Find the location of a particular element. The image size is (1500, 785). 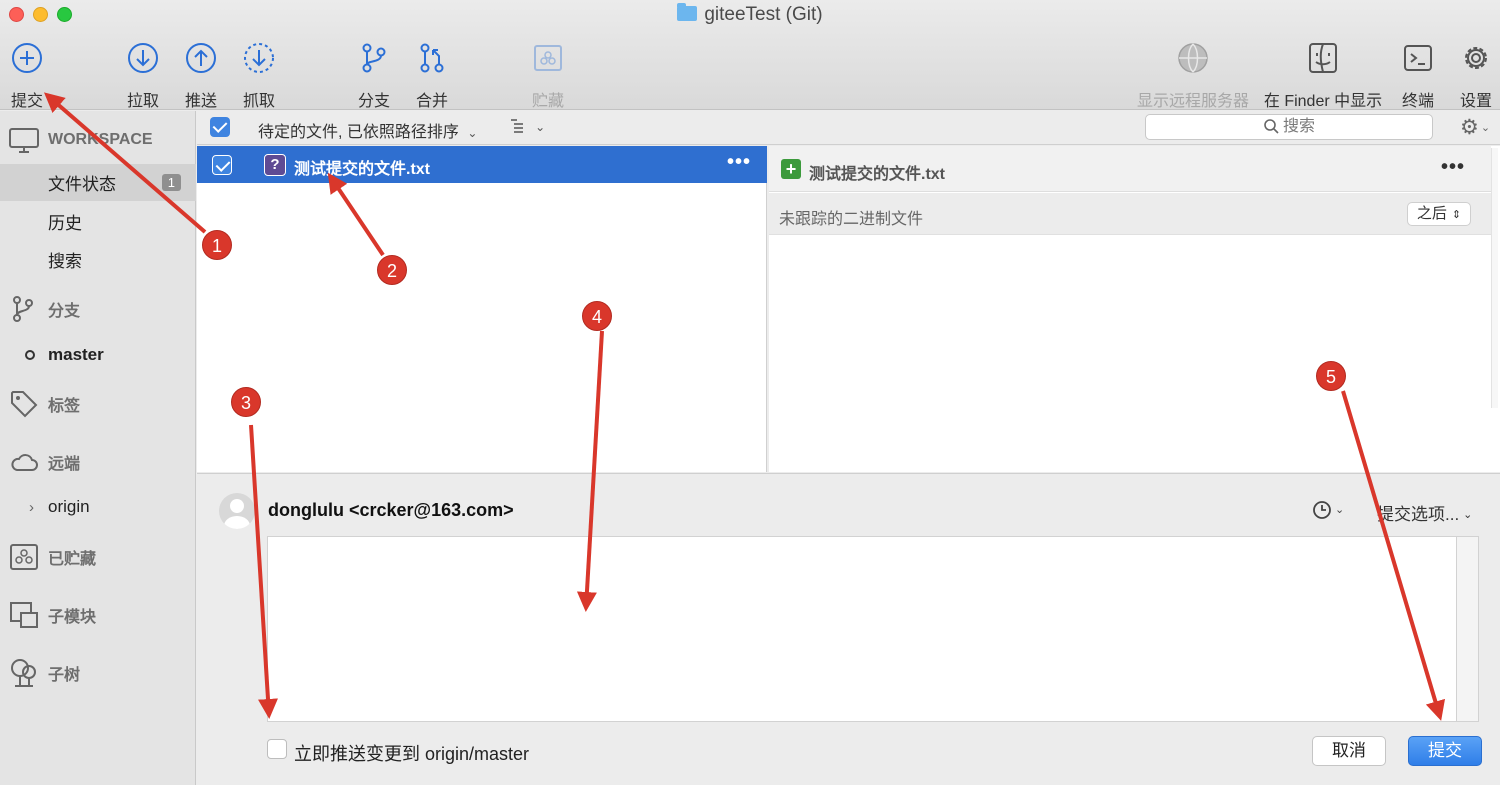

annotation-marker-1: 1 is located at coordinates (217, 245).